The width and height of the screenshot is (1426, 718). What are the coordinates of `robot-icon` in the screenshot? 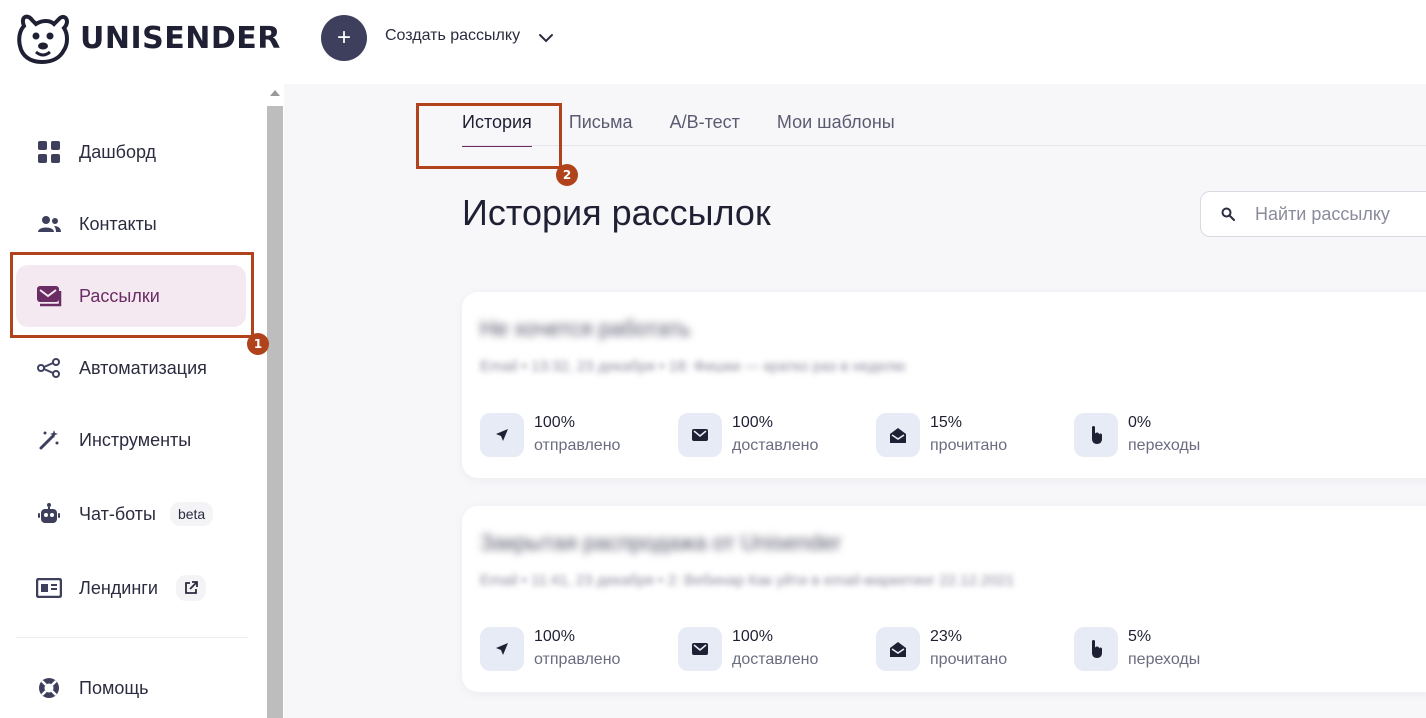 It's located at (49, 514).